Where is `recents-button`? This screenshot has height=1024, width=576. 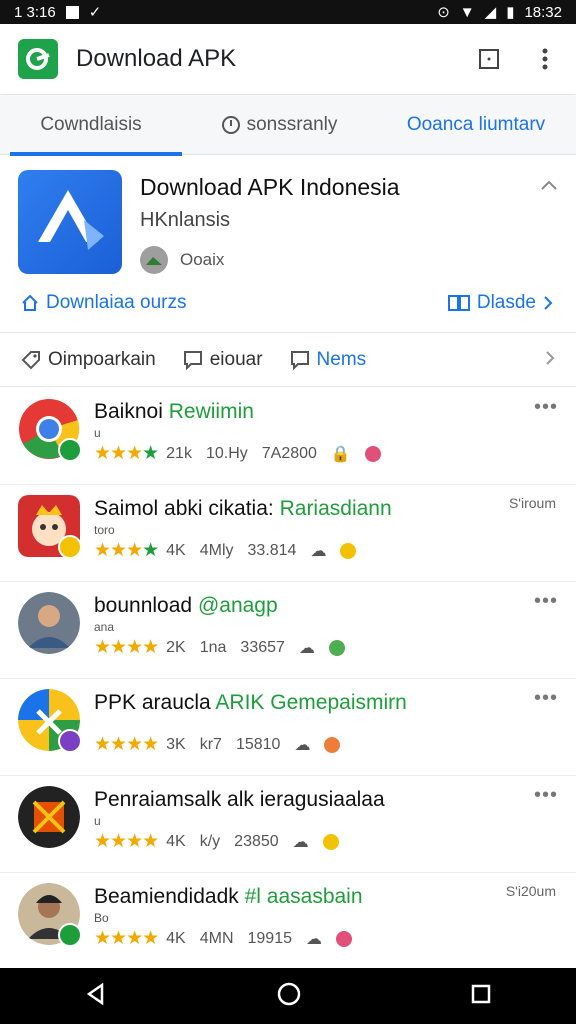
recents-button is located at coordinates (481, 996).